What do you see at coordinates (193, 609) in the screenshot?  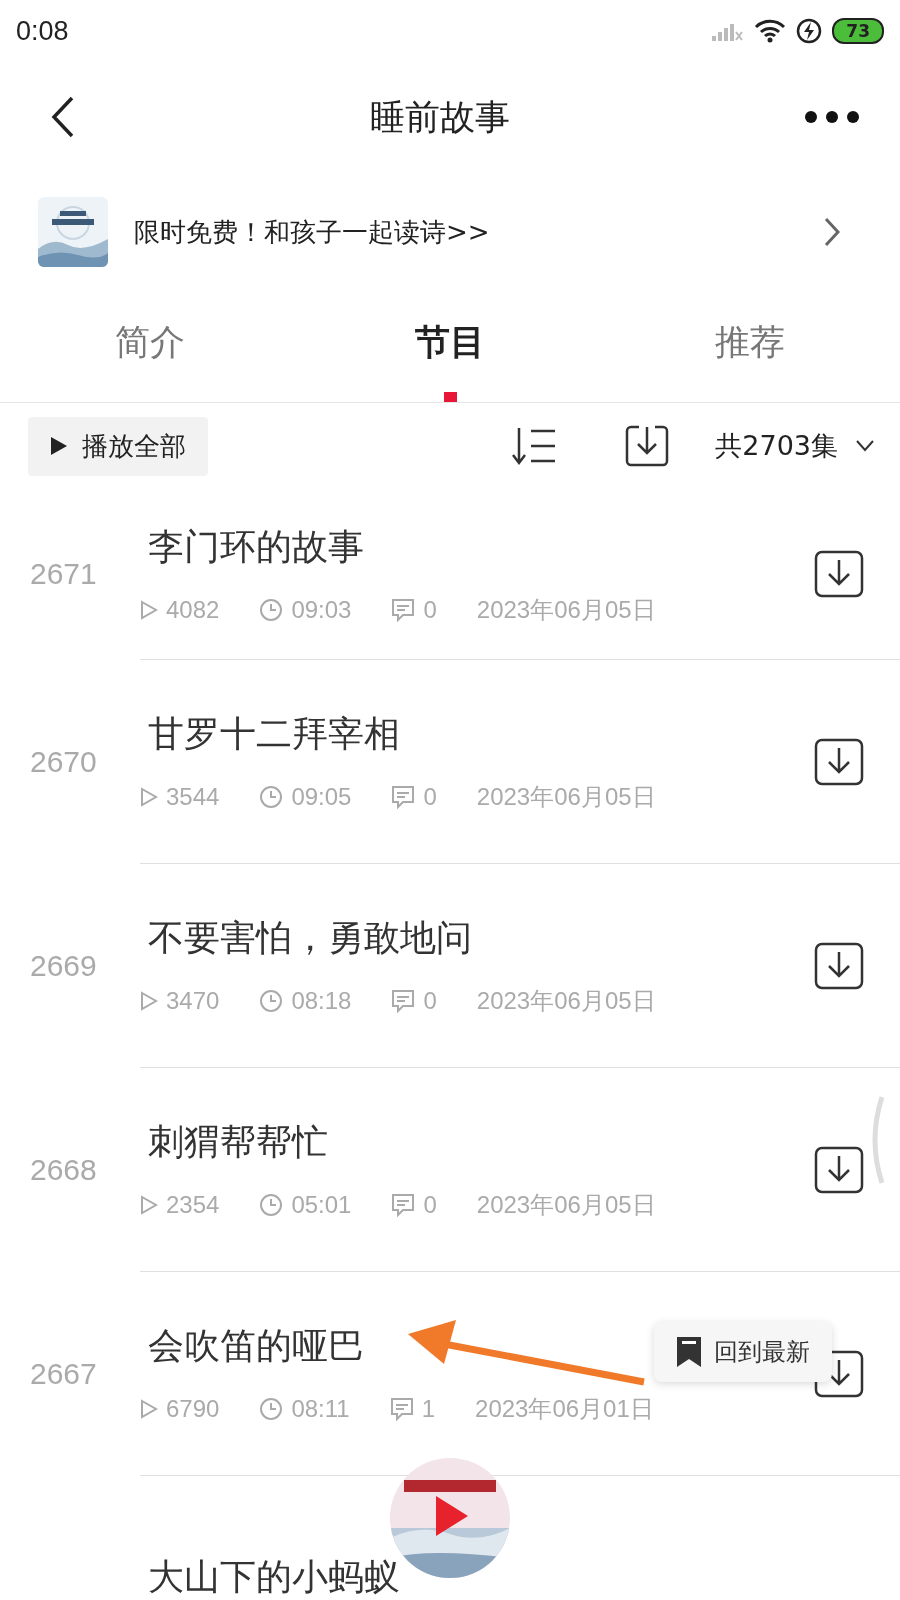 I see `play-count: 4082` at bounding box center [193, 609].